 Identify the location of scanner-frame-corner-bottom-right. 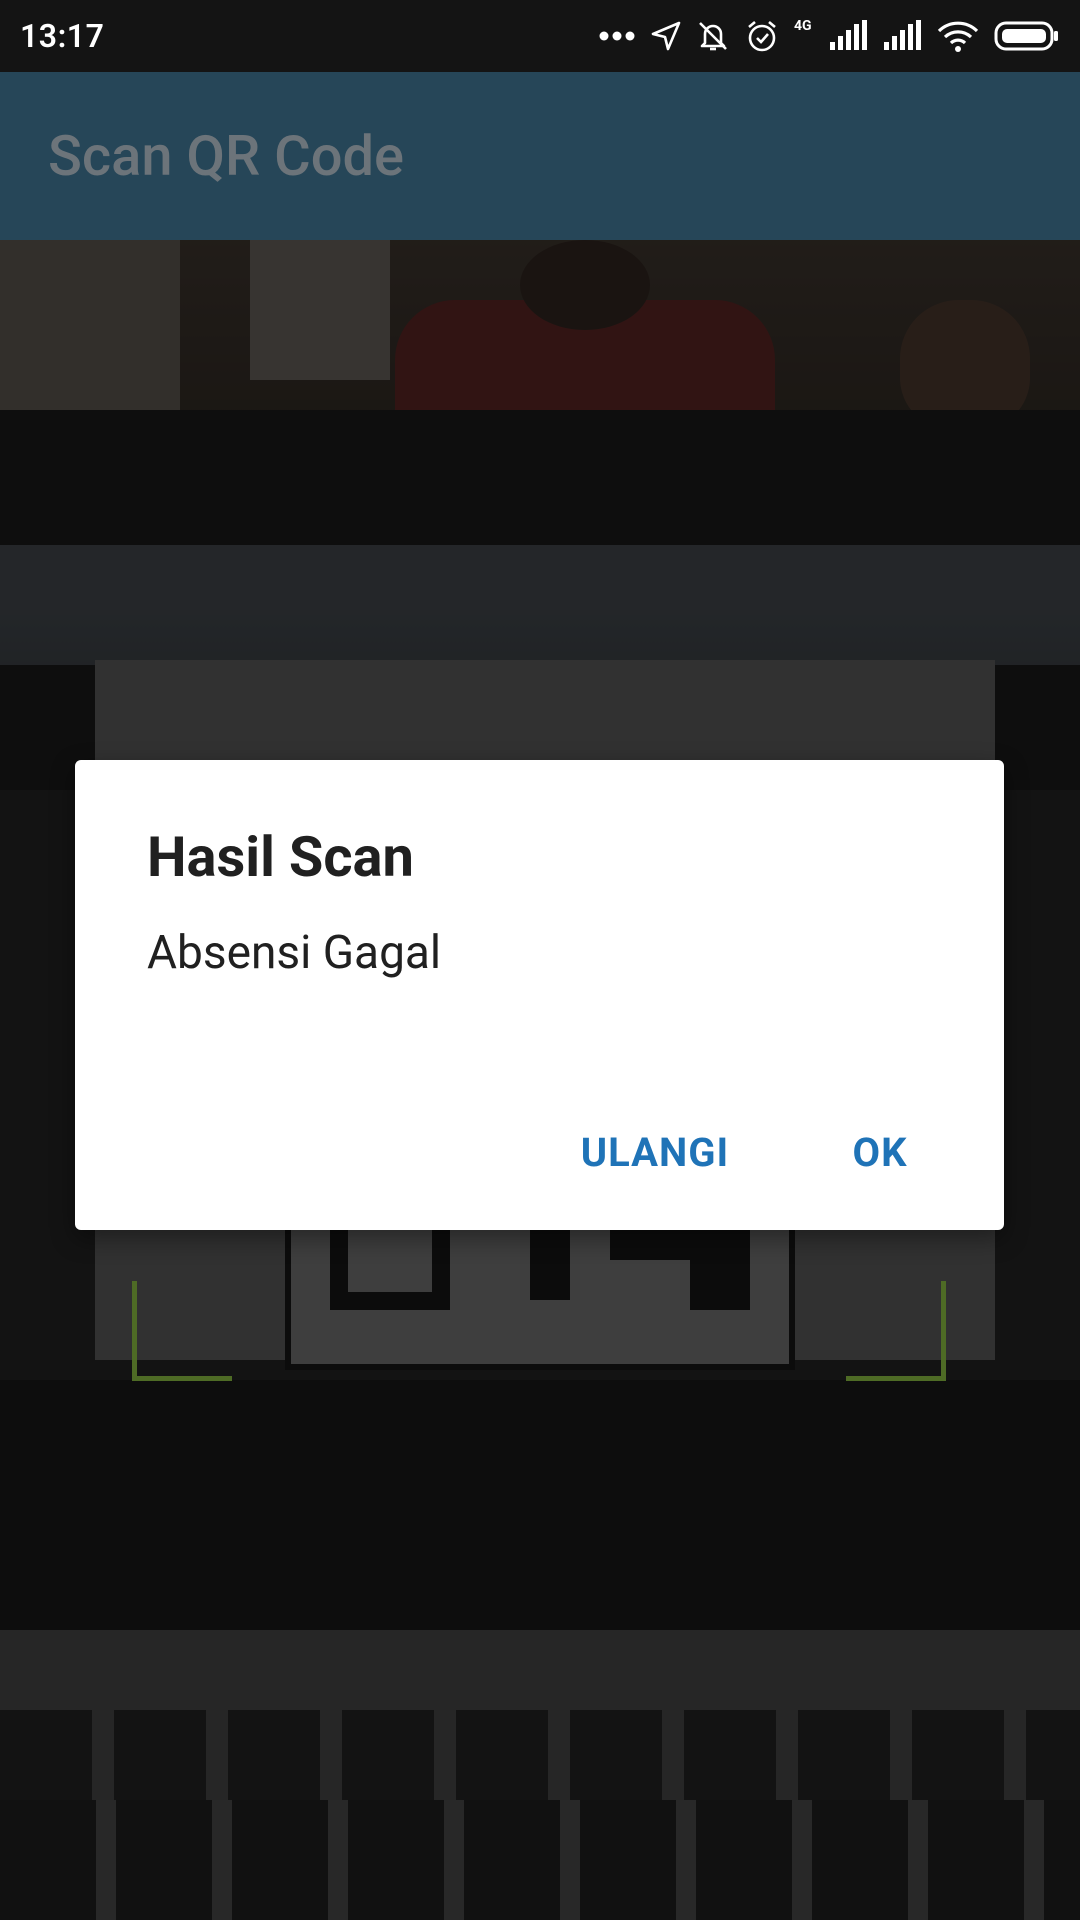
(896, 1331).